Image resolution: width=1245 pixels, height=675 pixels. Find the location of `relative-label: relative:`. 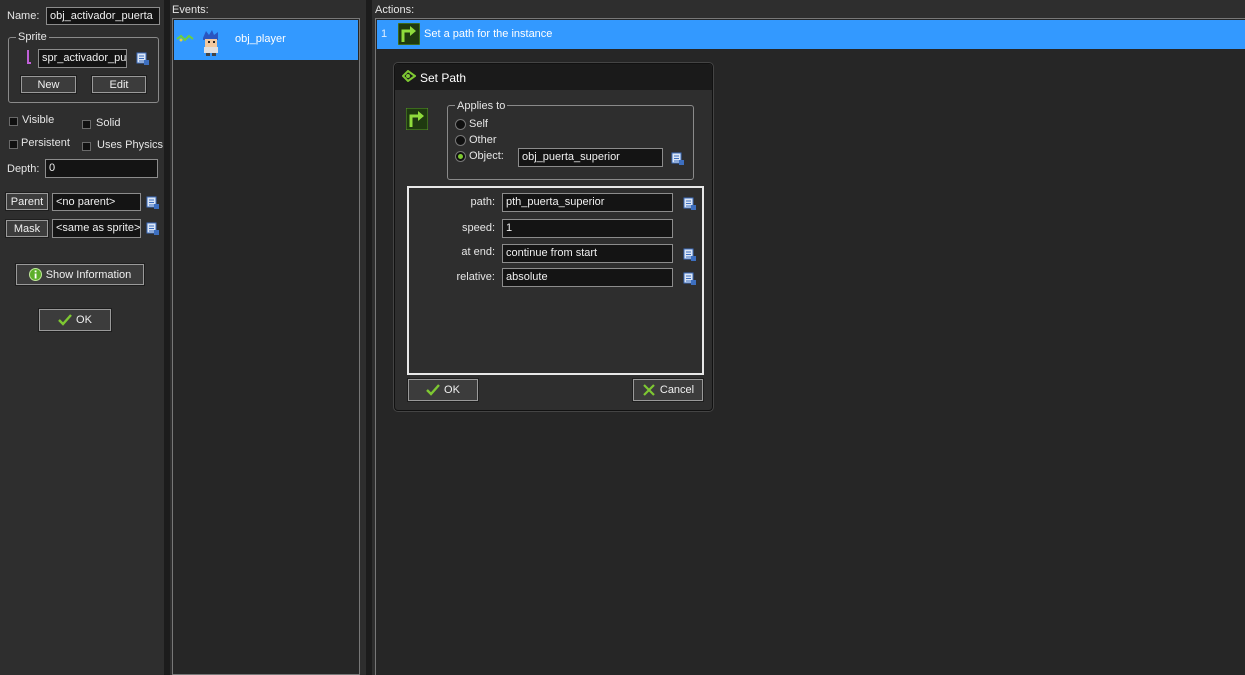

relative-label: relative: is located at coordinates (475, 277).